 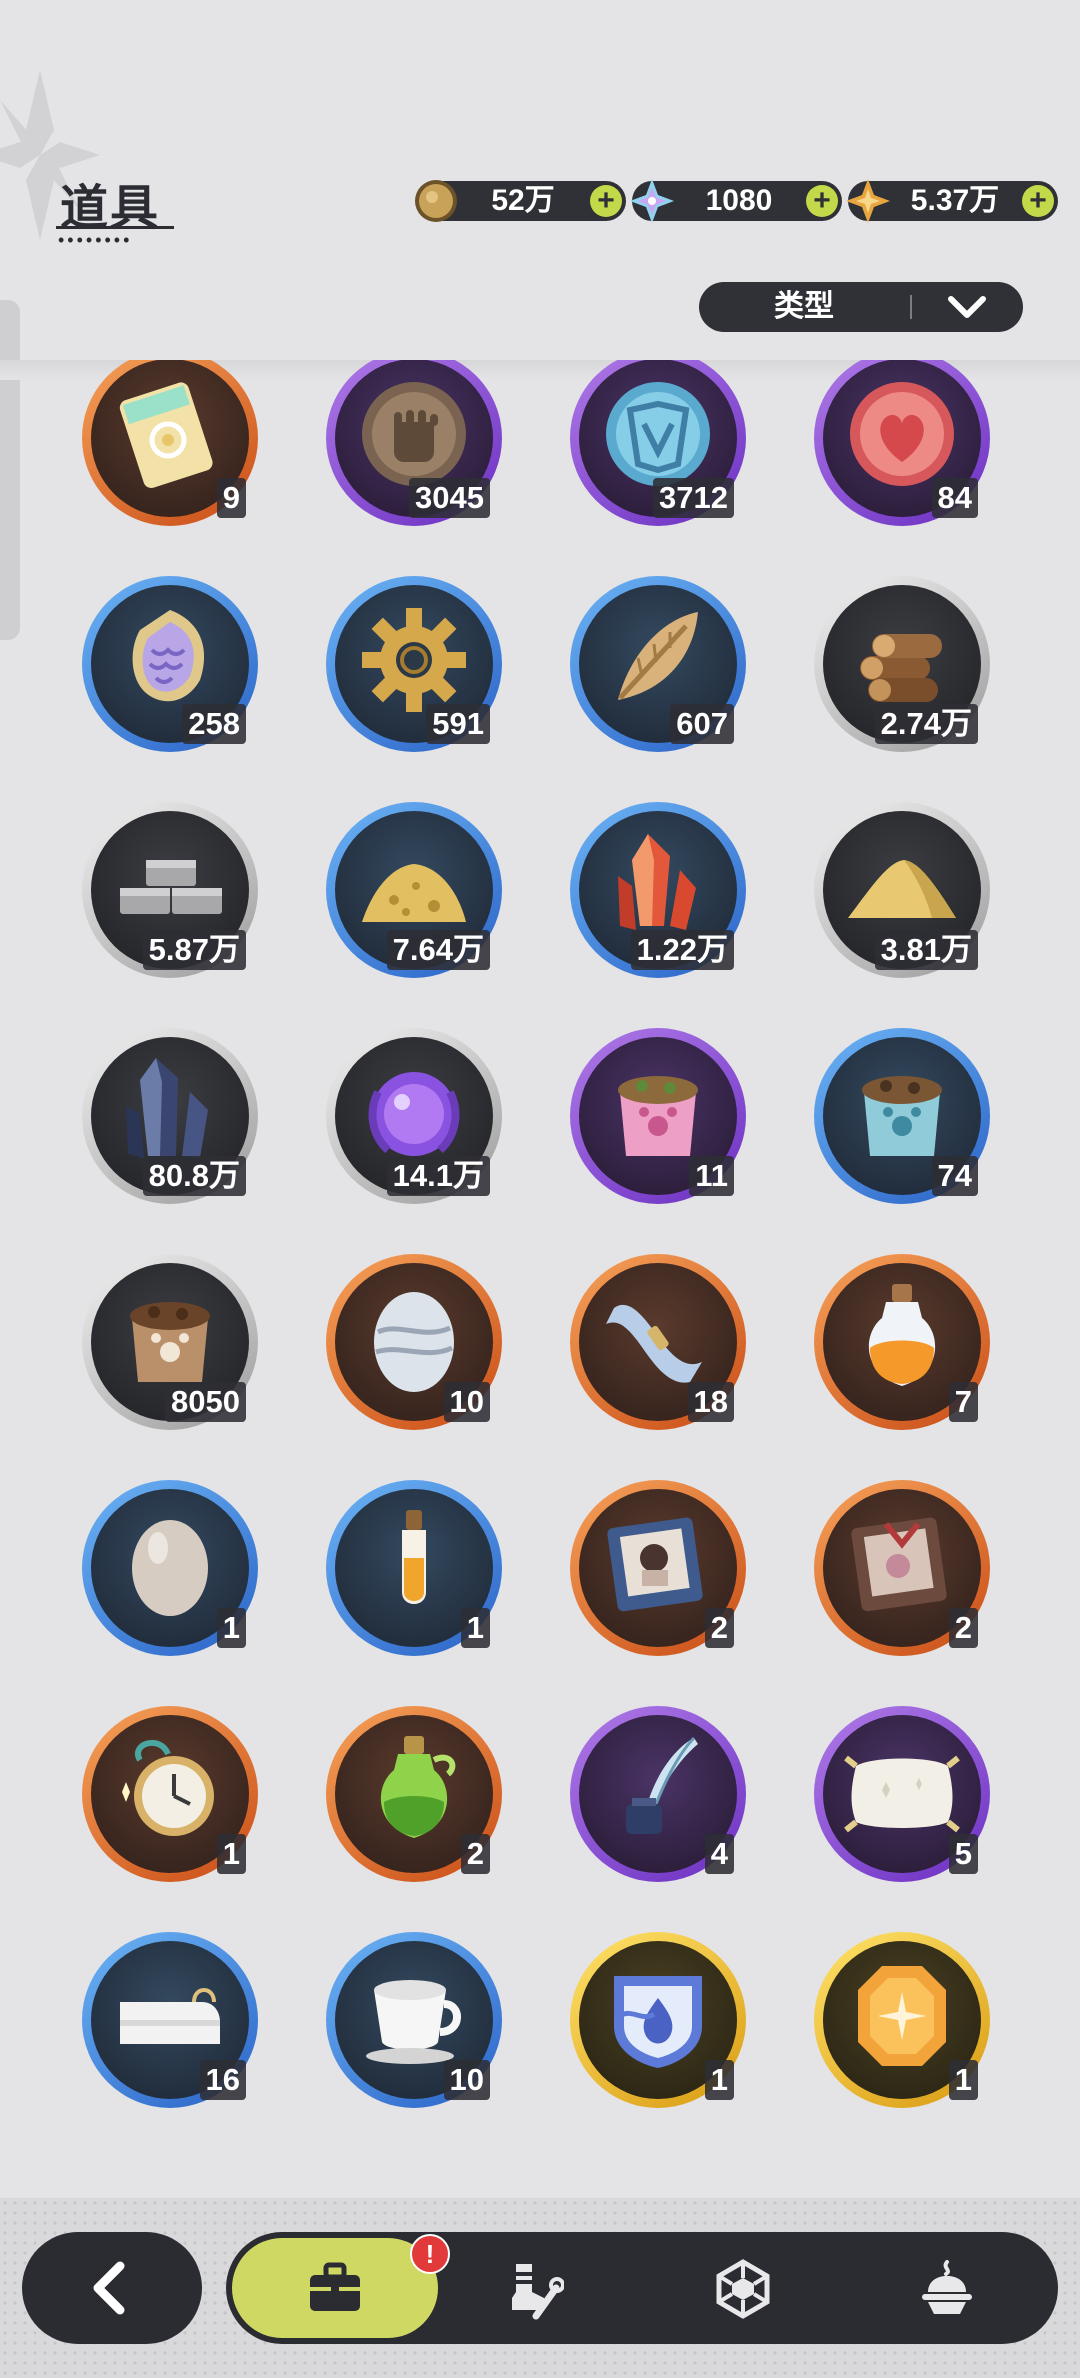 What do you see at coordinates (719, 1854) in the screenshot?
I see `item-count: 4` at bounding box center [719, 1854].